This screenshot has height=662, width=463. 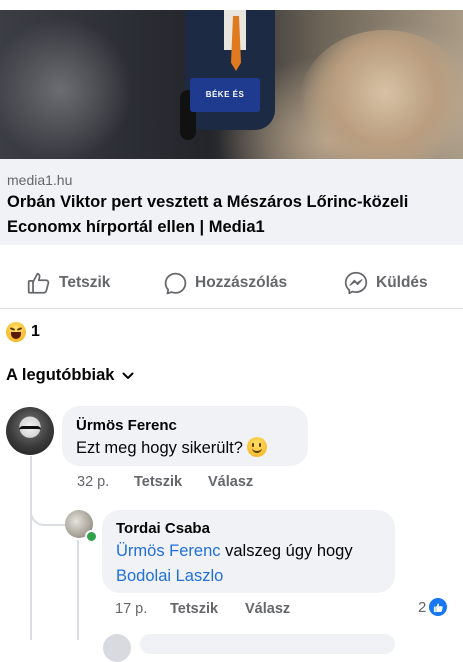 I want to click on send-button: Küldés, so click(x=385, y=283).